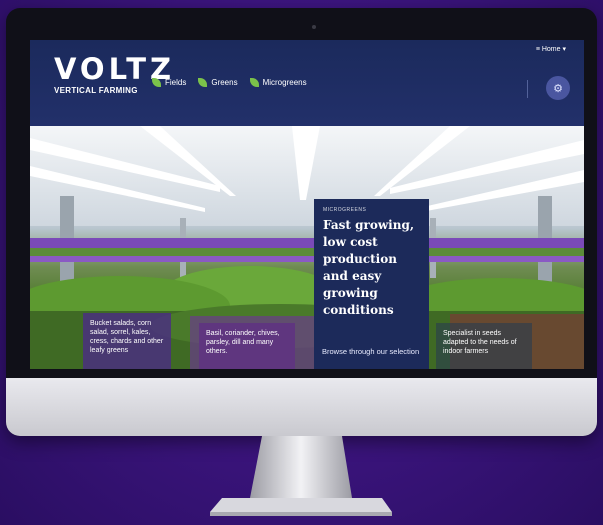  Describe the element at coordinates (114, 74) in the screenshot. I see `voltz-logo: VOLTZ VERTICAL FARMING` at that location.